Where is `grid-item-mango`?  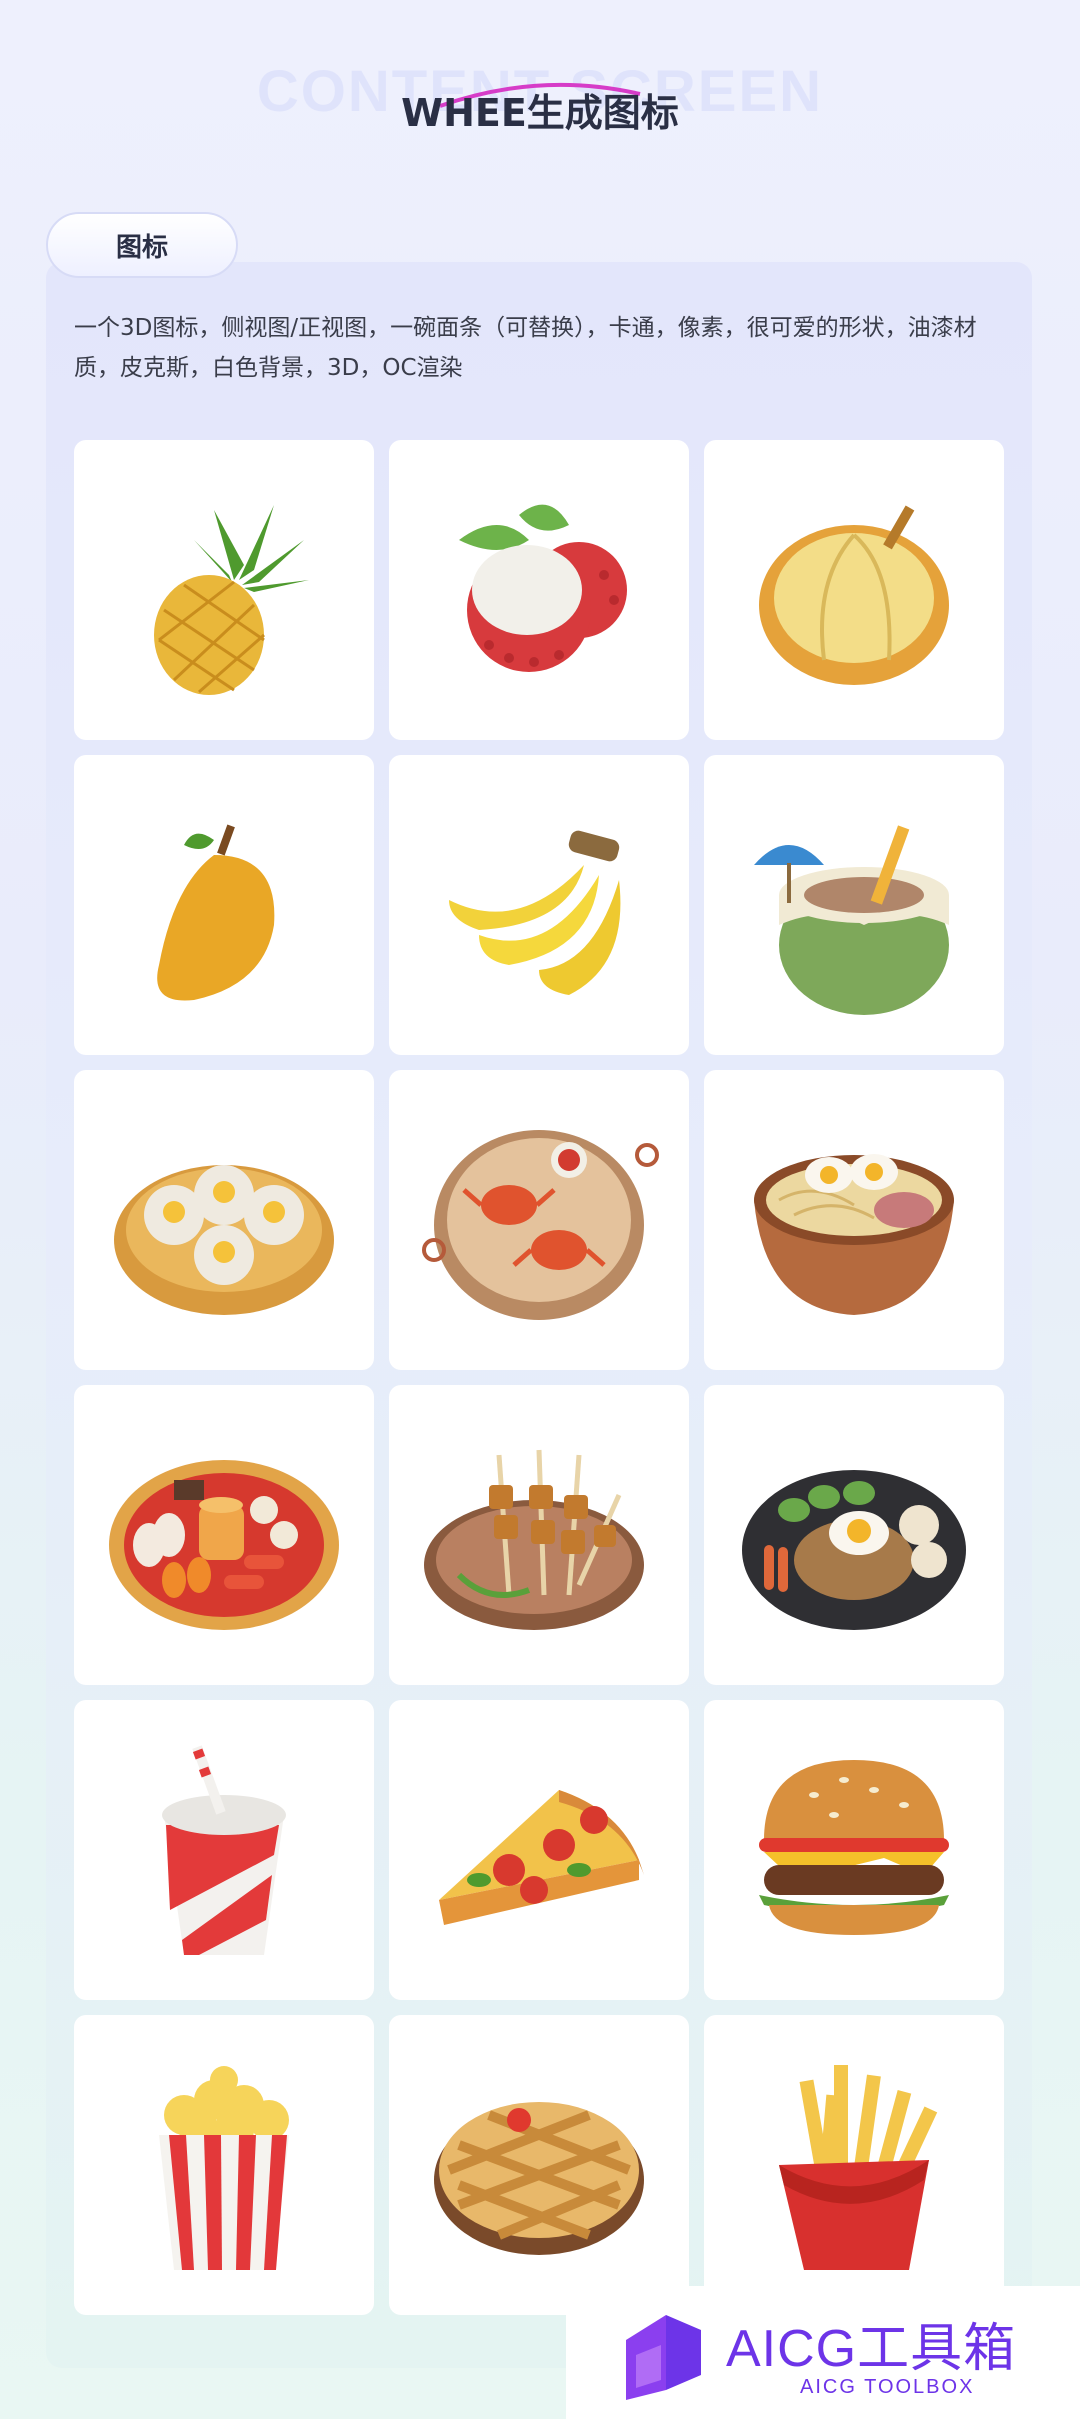
grid-item-mango is located at coordinates (224, 905).